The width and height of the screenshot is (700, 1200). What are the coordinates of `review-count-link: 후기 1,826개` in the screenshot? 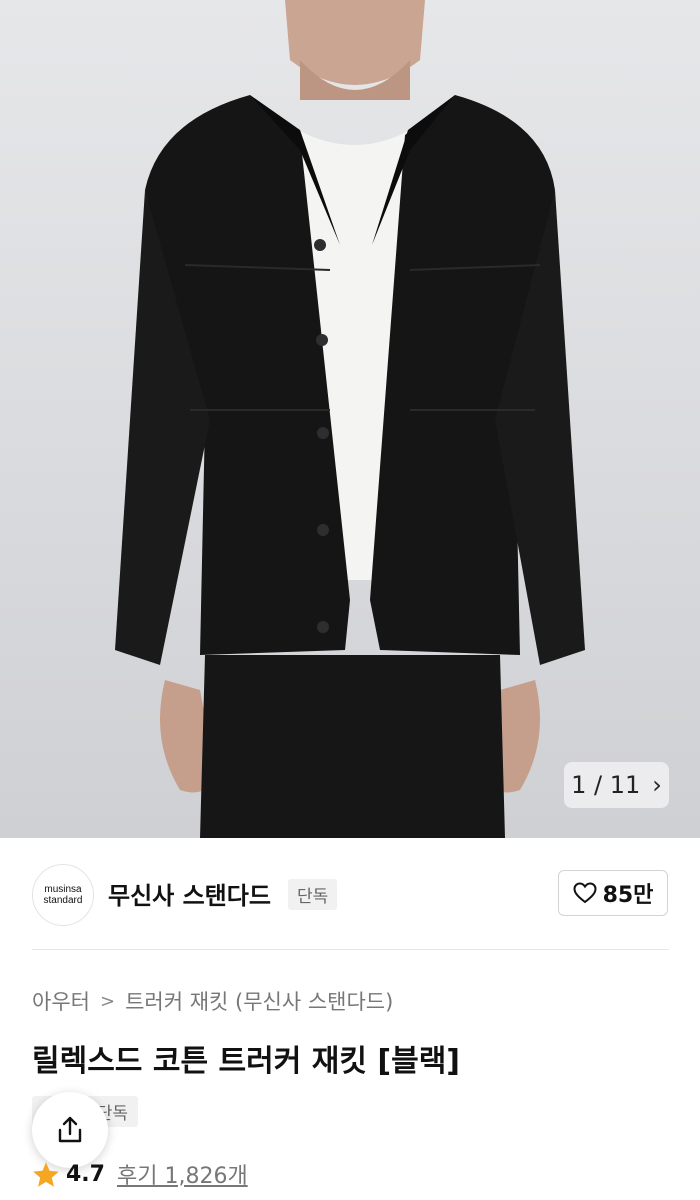 It's located at (182, 1174).